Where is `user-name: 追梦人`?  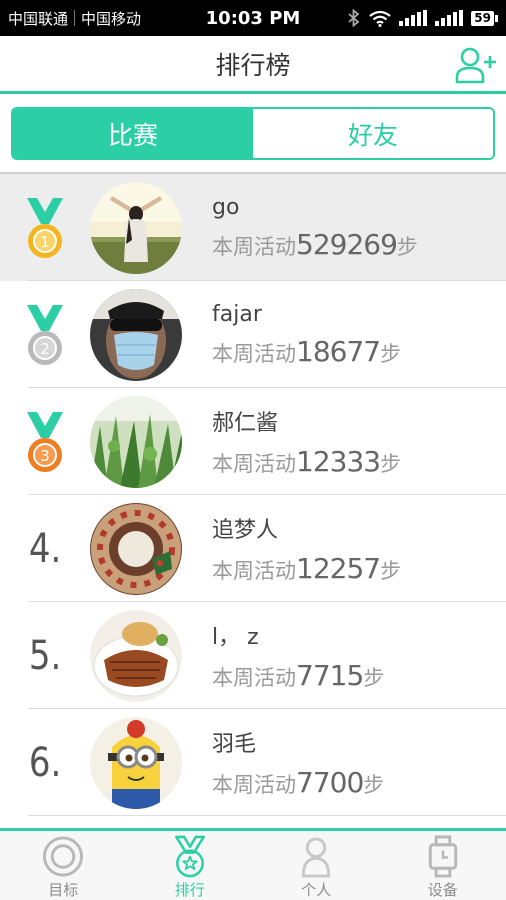
user-name: 追梦人 is located at coordinates (245, 530).